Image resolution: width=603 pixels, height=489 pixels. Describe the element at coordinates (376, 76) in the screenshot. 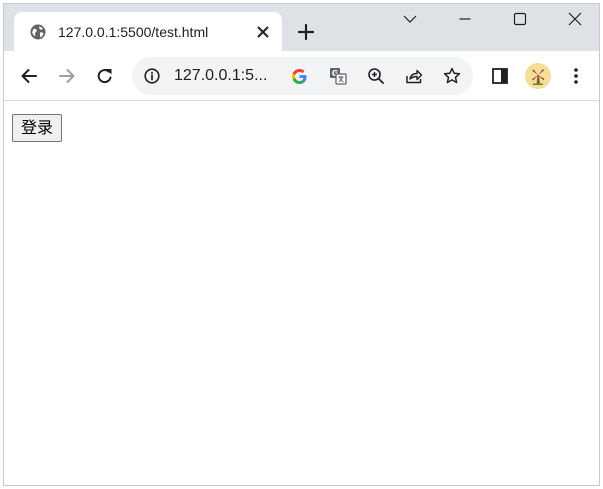

I see `zoom-in-icon` at that location.